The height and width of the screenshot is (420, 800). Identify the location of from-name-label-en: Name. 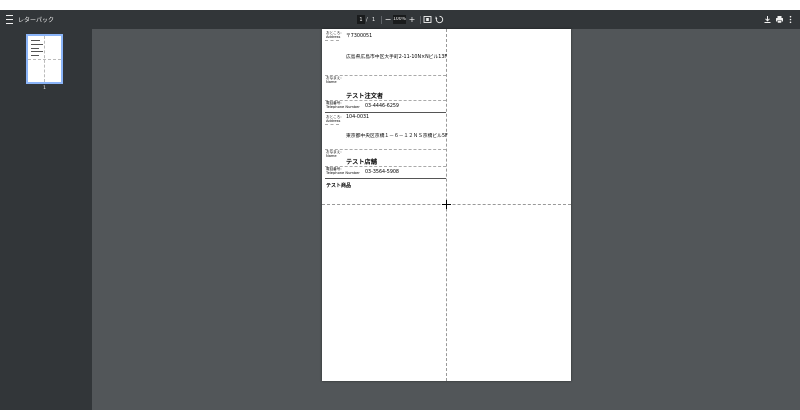
(331, 156).